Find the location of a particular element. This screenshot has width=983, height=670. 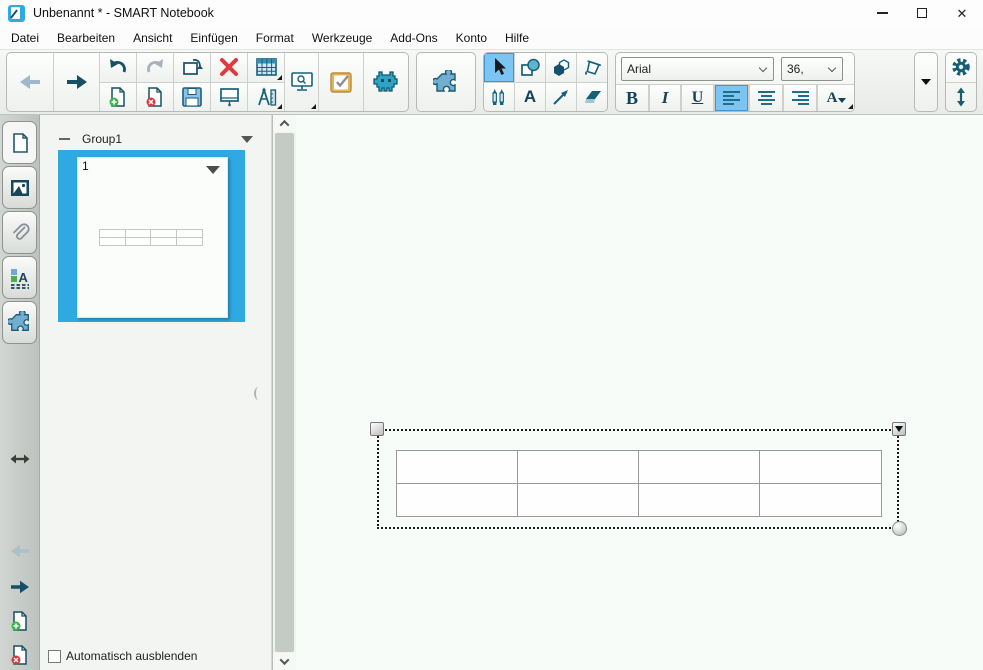

eraser-tool-button is located at coordinates (592, 96).